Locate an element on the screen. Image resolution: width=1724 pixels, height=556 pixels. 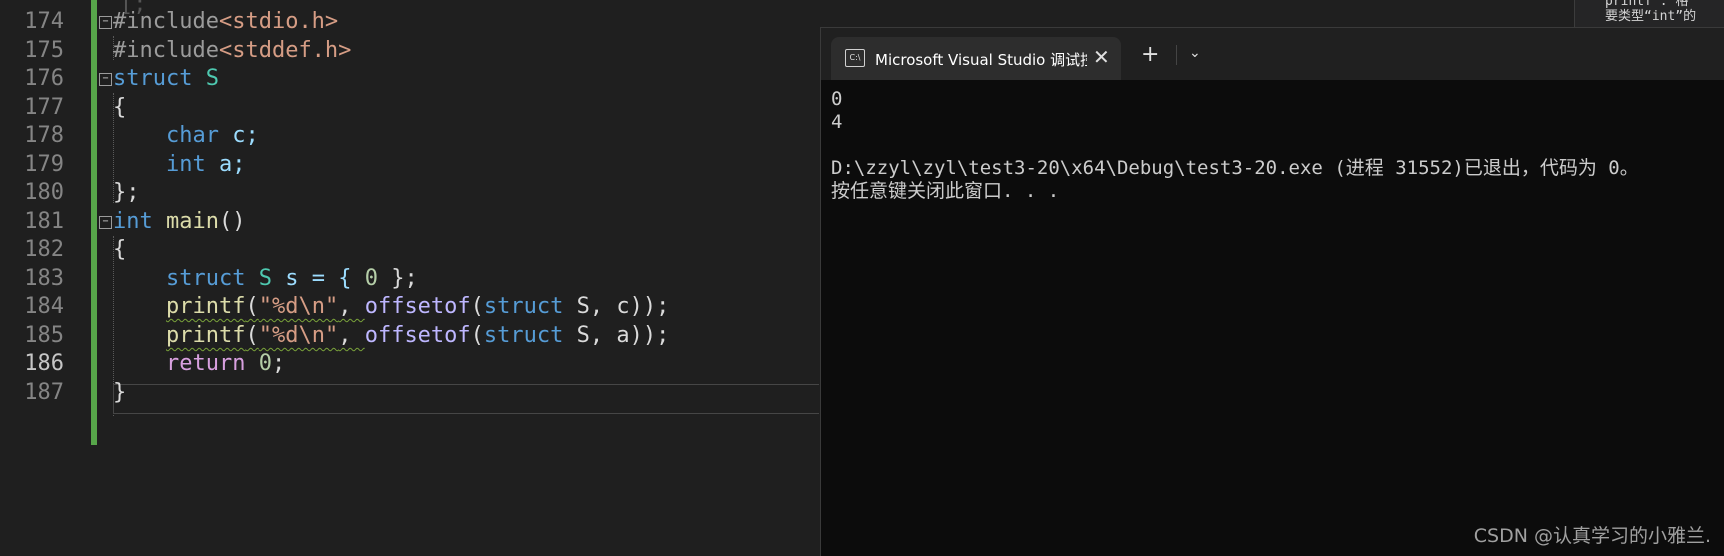
change-indicator-bar is located at coordinates (94, 222).